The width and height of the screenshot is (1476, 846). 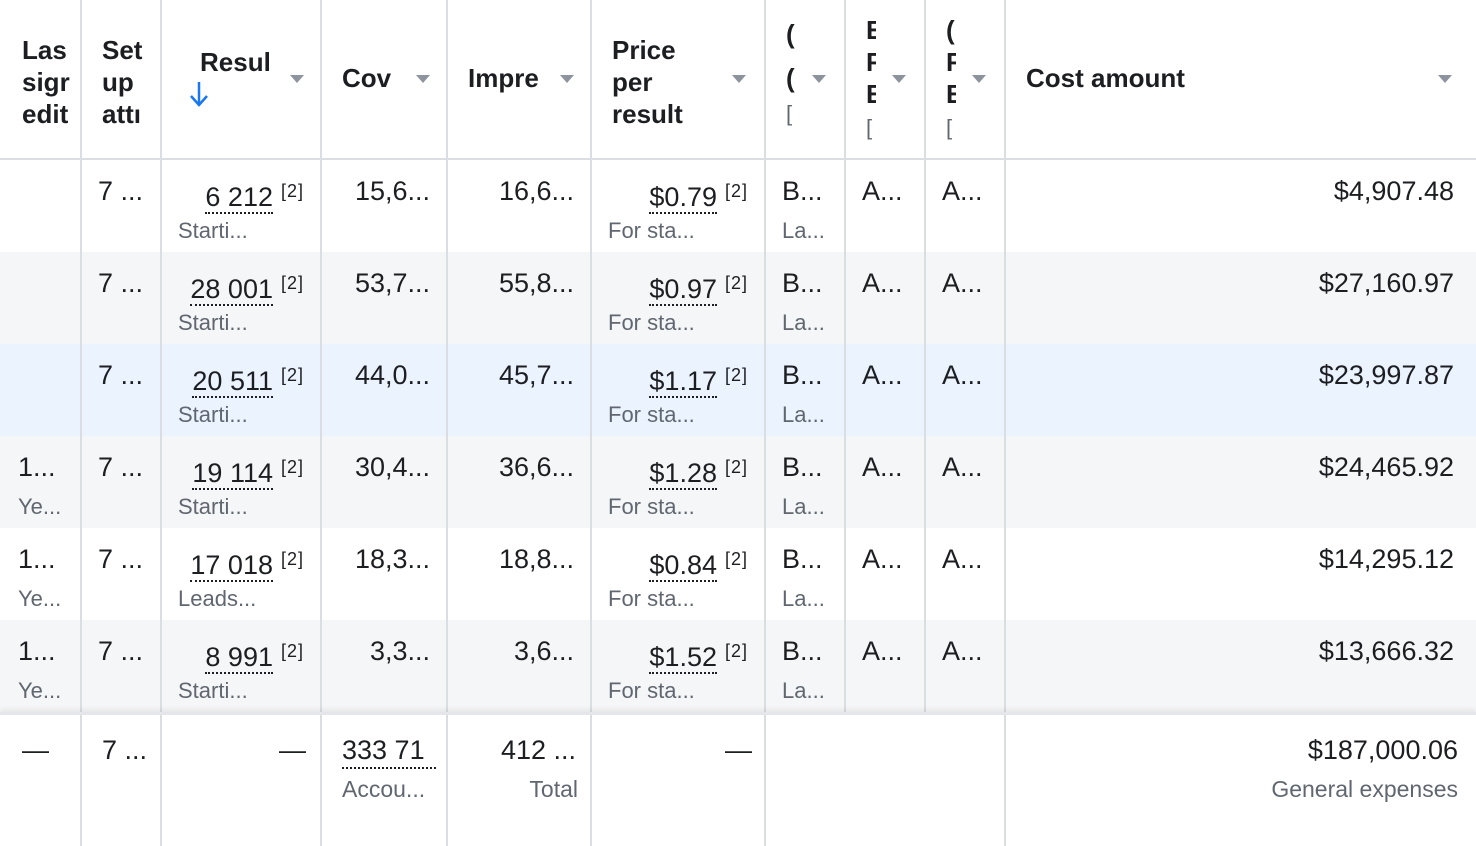 What do you see at coordinates (385, 79) in the screenshot?
I see `column-header-coverage: Cov` at bounding box center [385, 79].